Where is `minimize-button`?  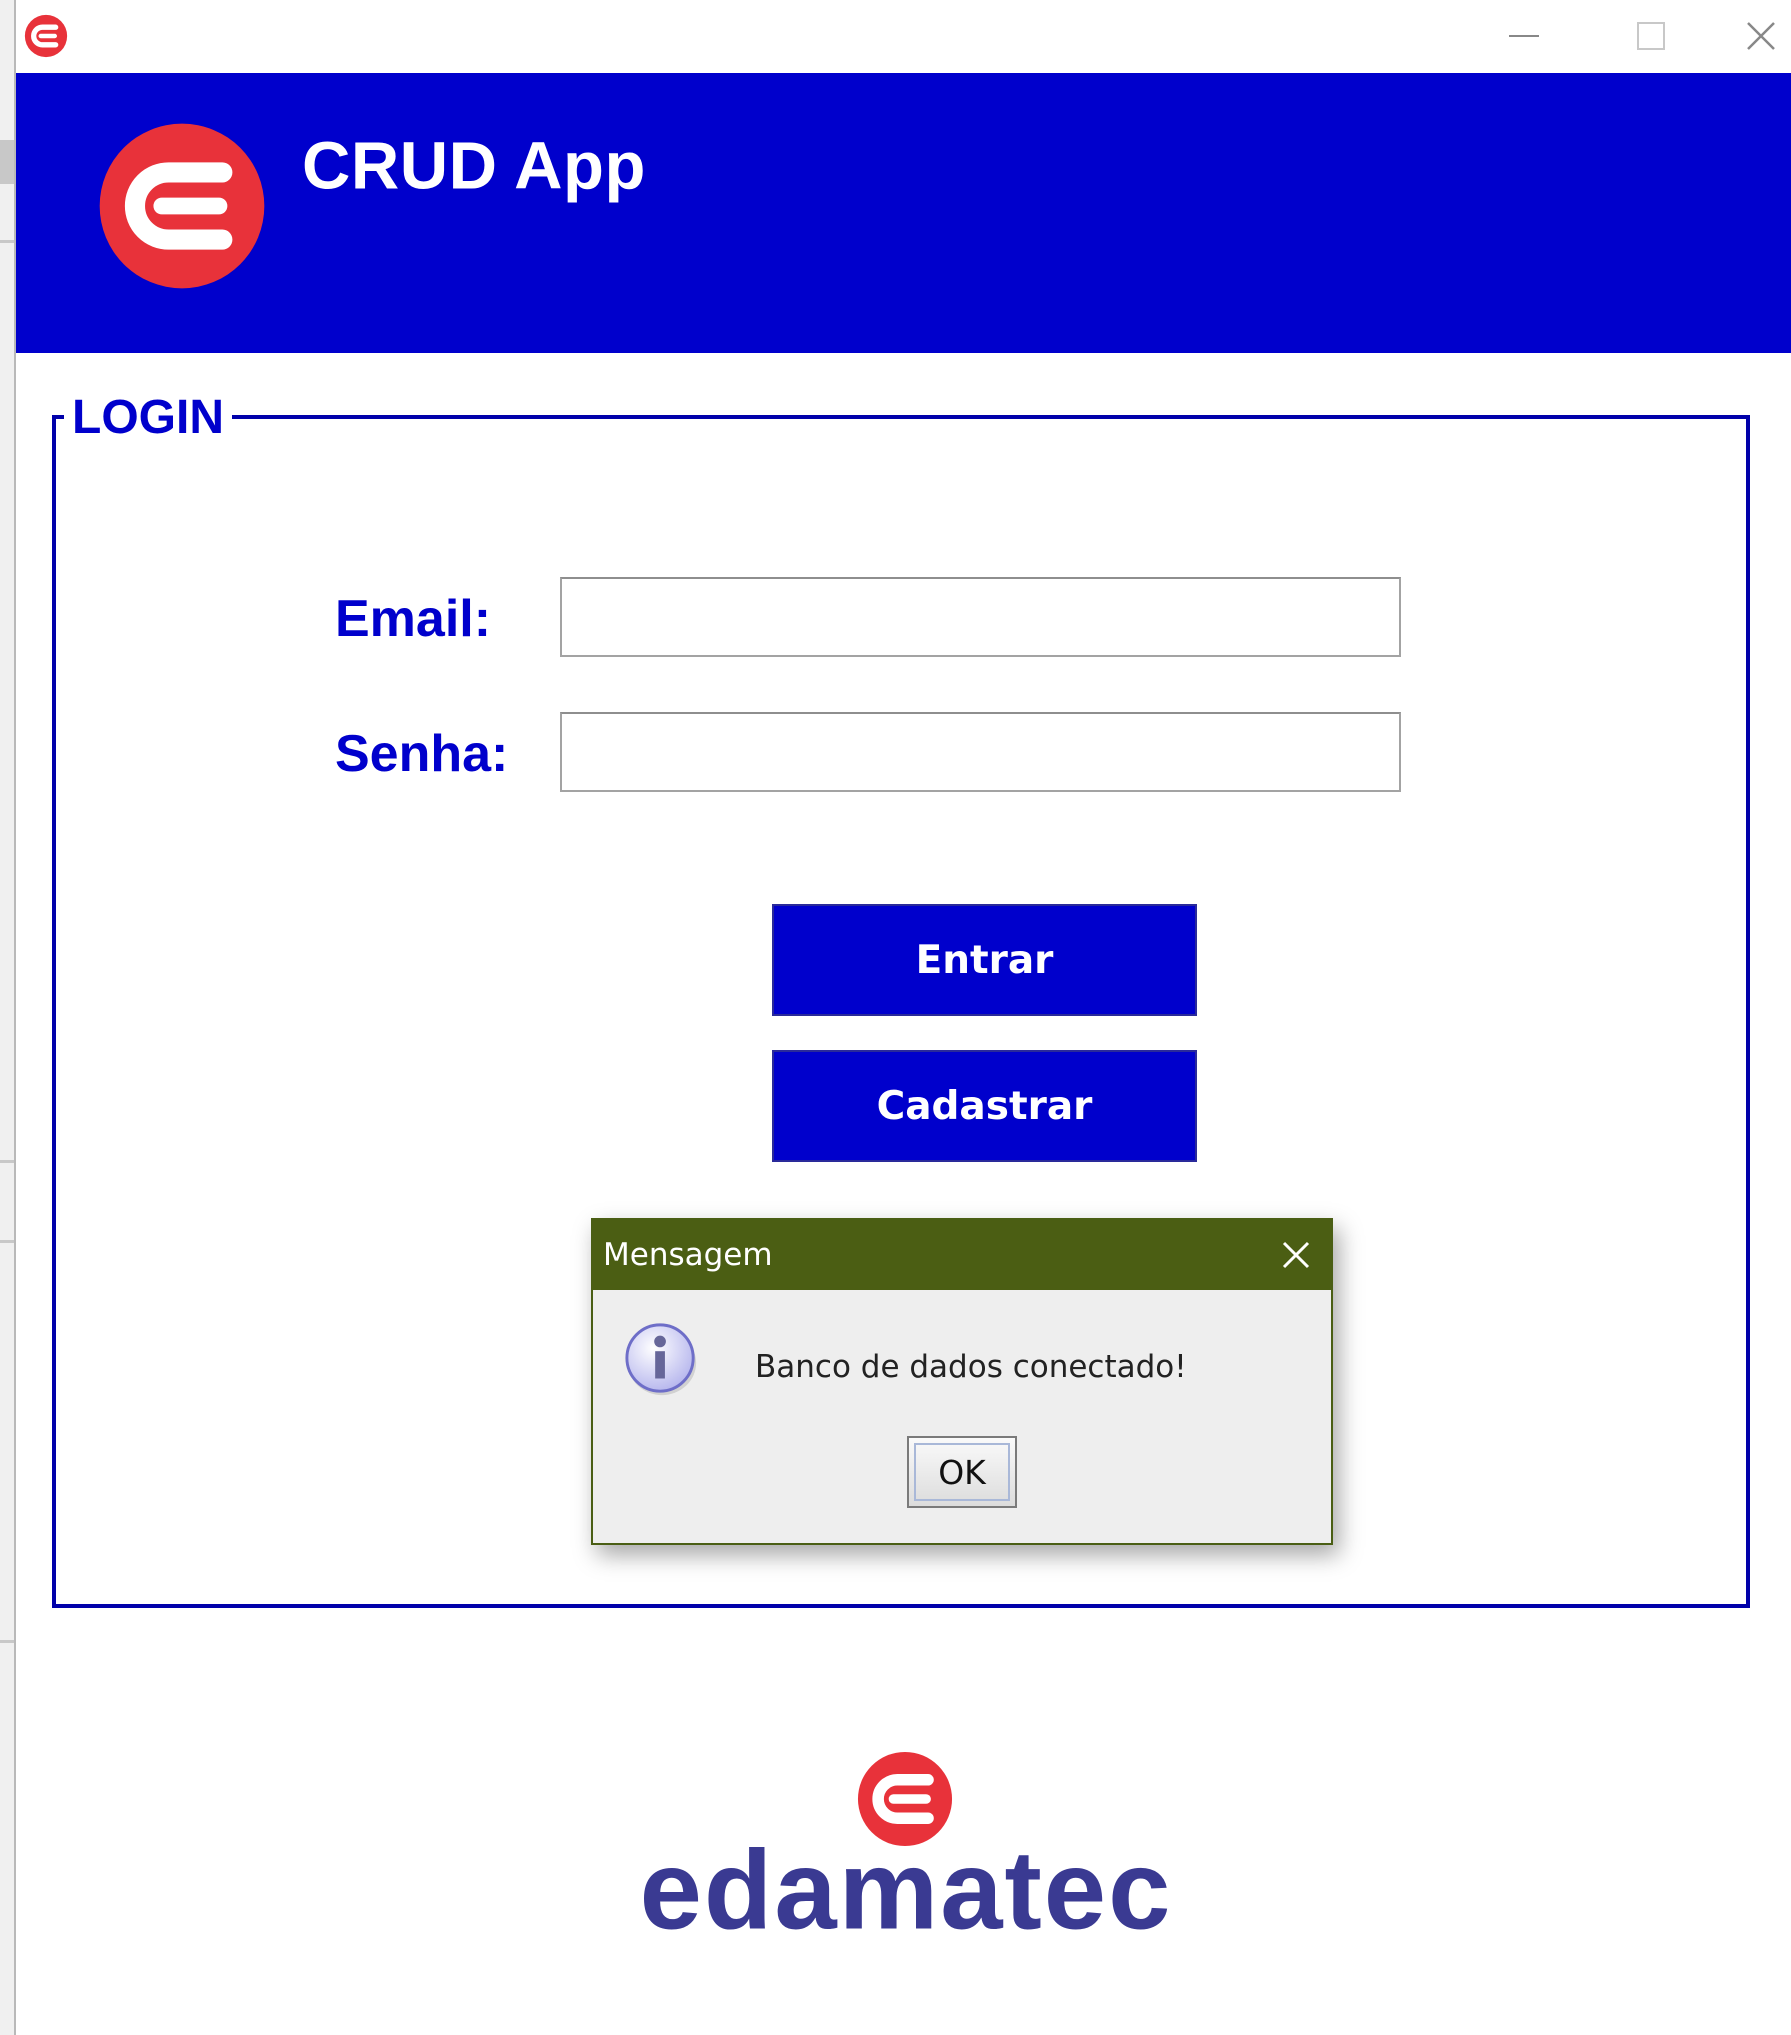
minimize-button is located at coordinates (1524, 36).